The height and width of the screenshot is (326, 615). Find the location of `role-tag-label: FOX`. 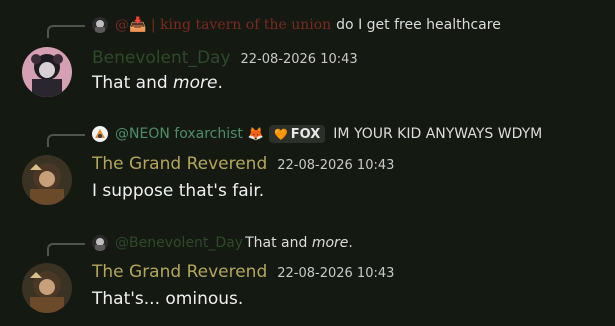

role-tag-label: FOX is located at coordinates (305, 134).